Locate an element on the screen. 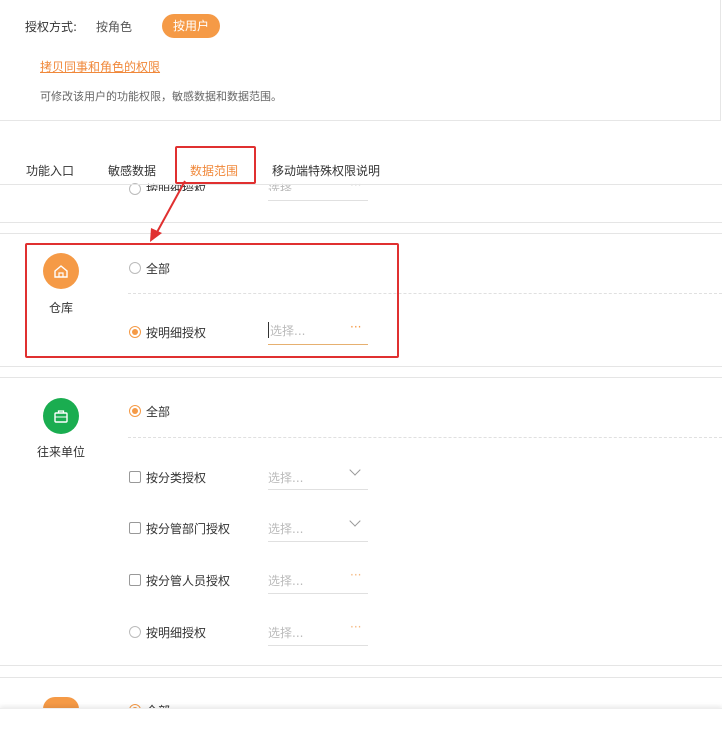  auth-description: 可修改该用户的功能权限，敏感数据和数据范围。 is located at coordinates (161, 96).